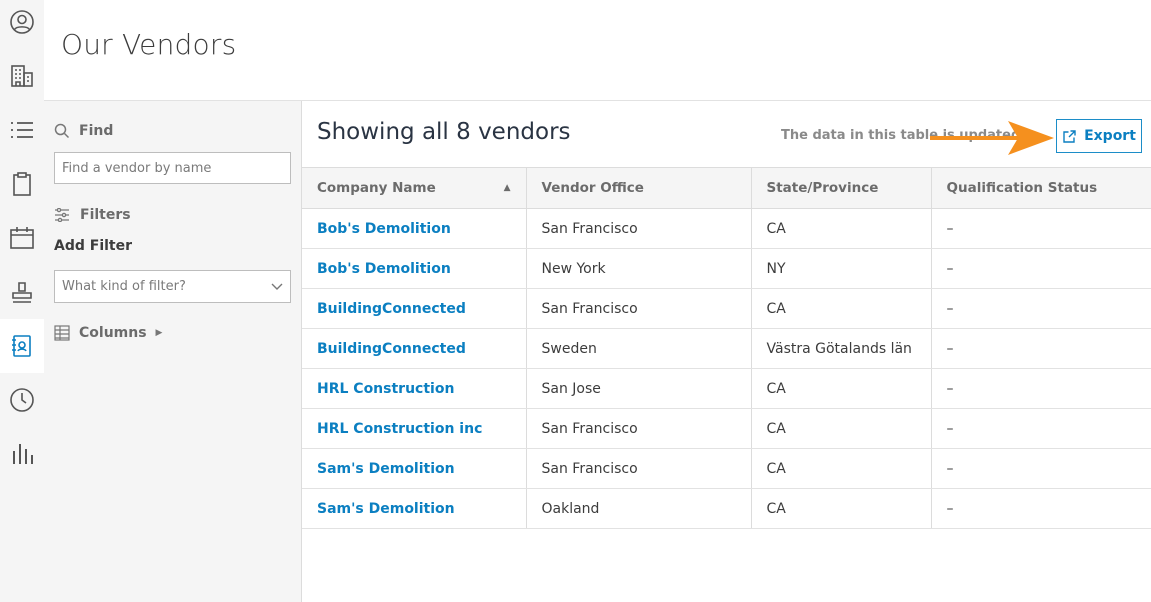 The height and width of the screenshot is (602, 1151). What do you see at coordinates (172, 168) in the screenshot?
I see `vendor-search-input` at bounding box center [172, 168].